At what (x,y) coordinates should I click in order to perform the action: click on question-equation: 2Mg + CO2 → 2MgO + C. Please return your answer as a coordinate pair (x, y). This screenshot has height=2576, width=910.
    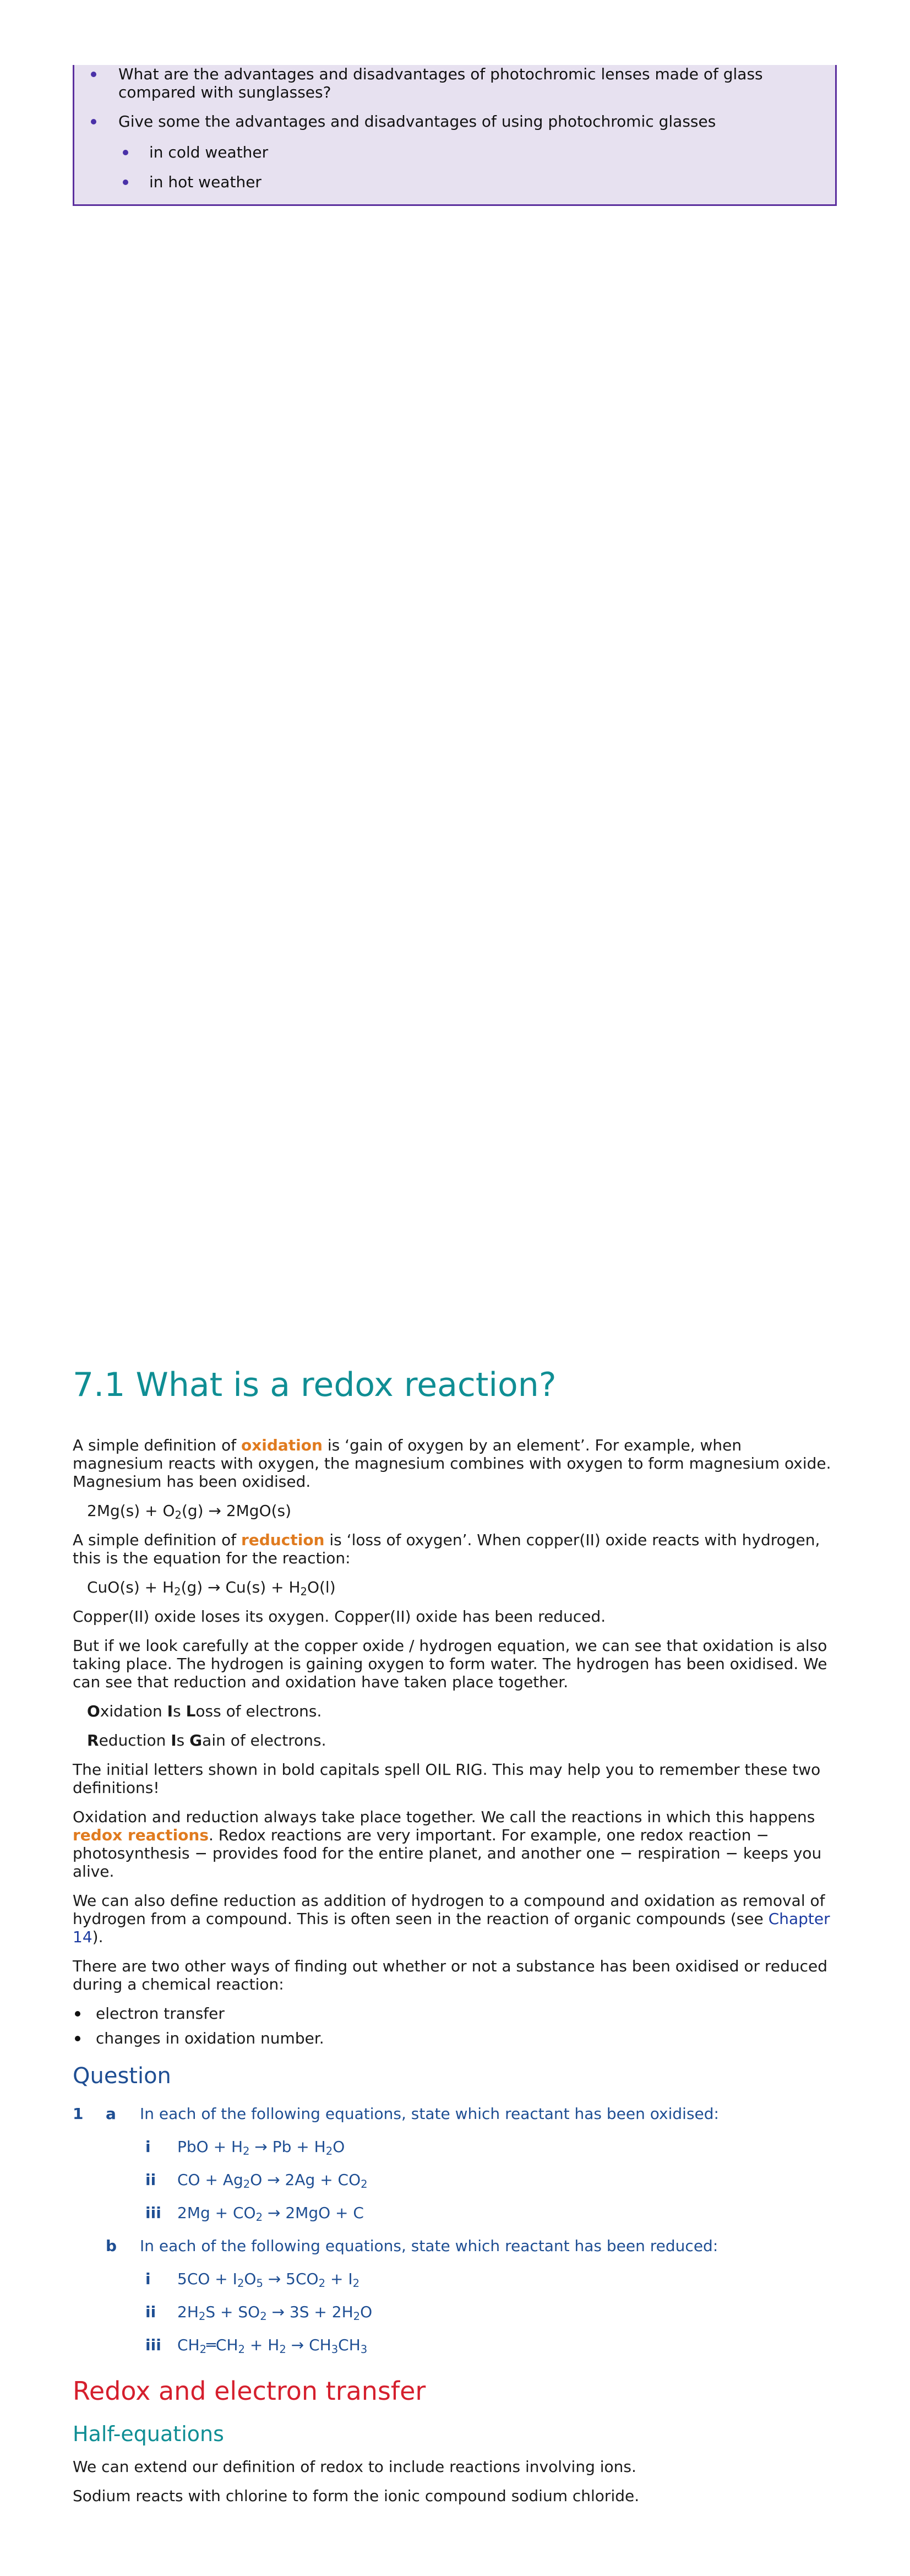
    Looking at the image, I should click on (270, 2214).